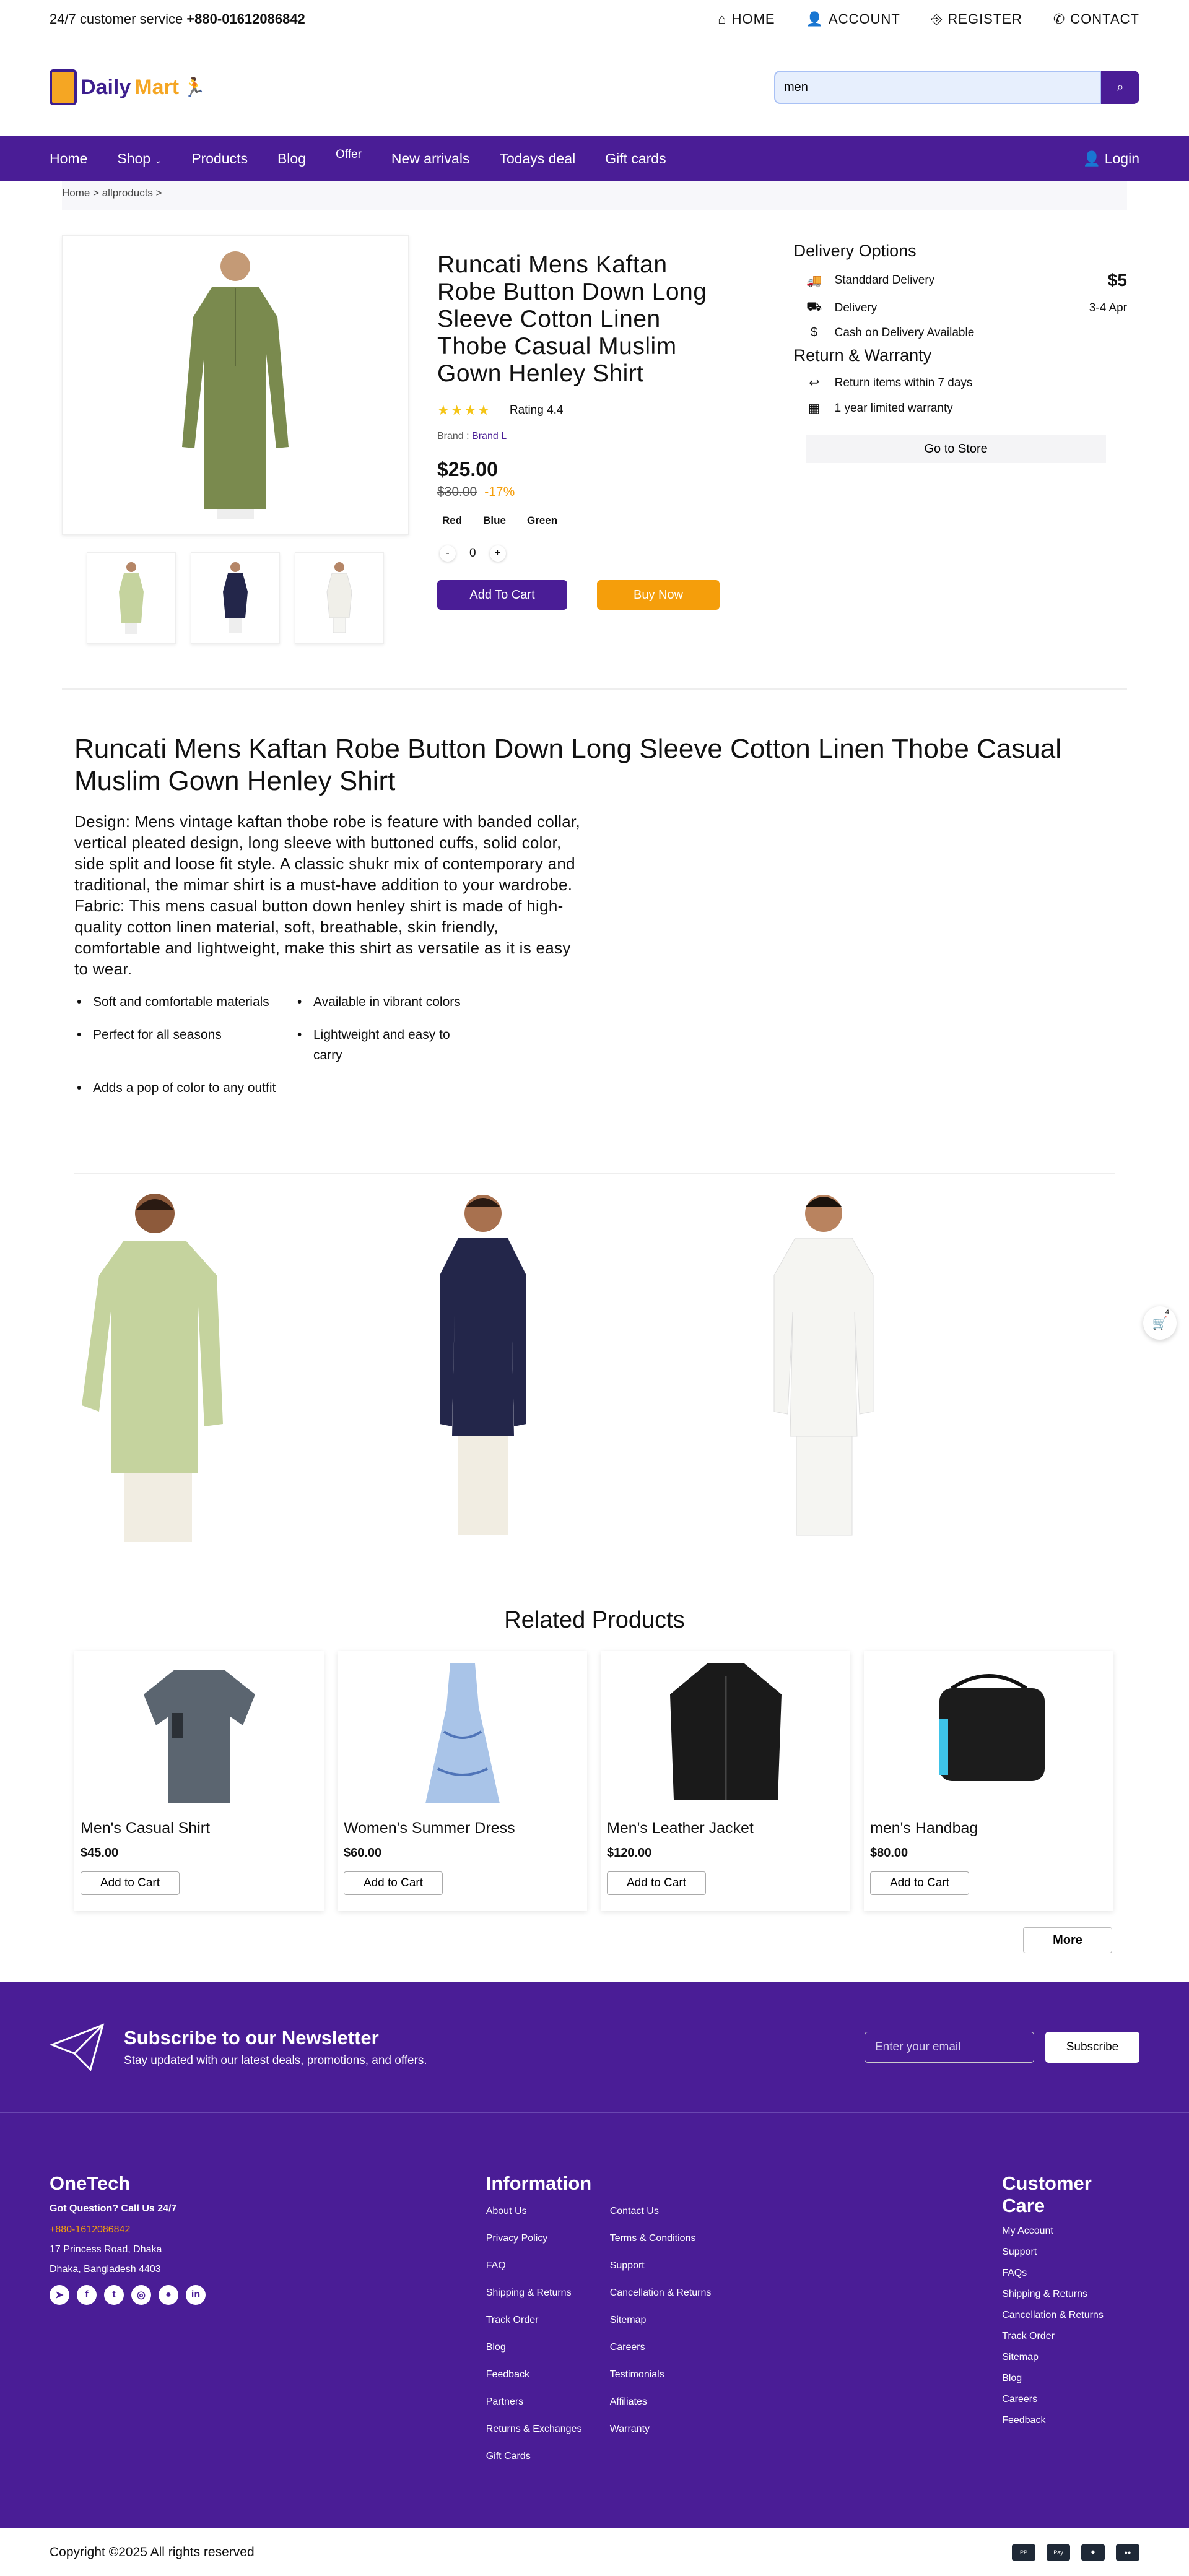 This screenshot has height=2576, width=1189. I want to click on search-button: ⌕, so click(1120, 87).